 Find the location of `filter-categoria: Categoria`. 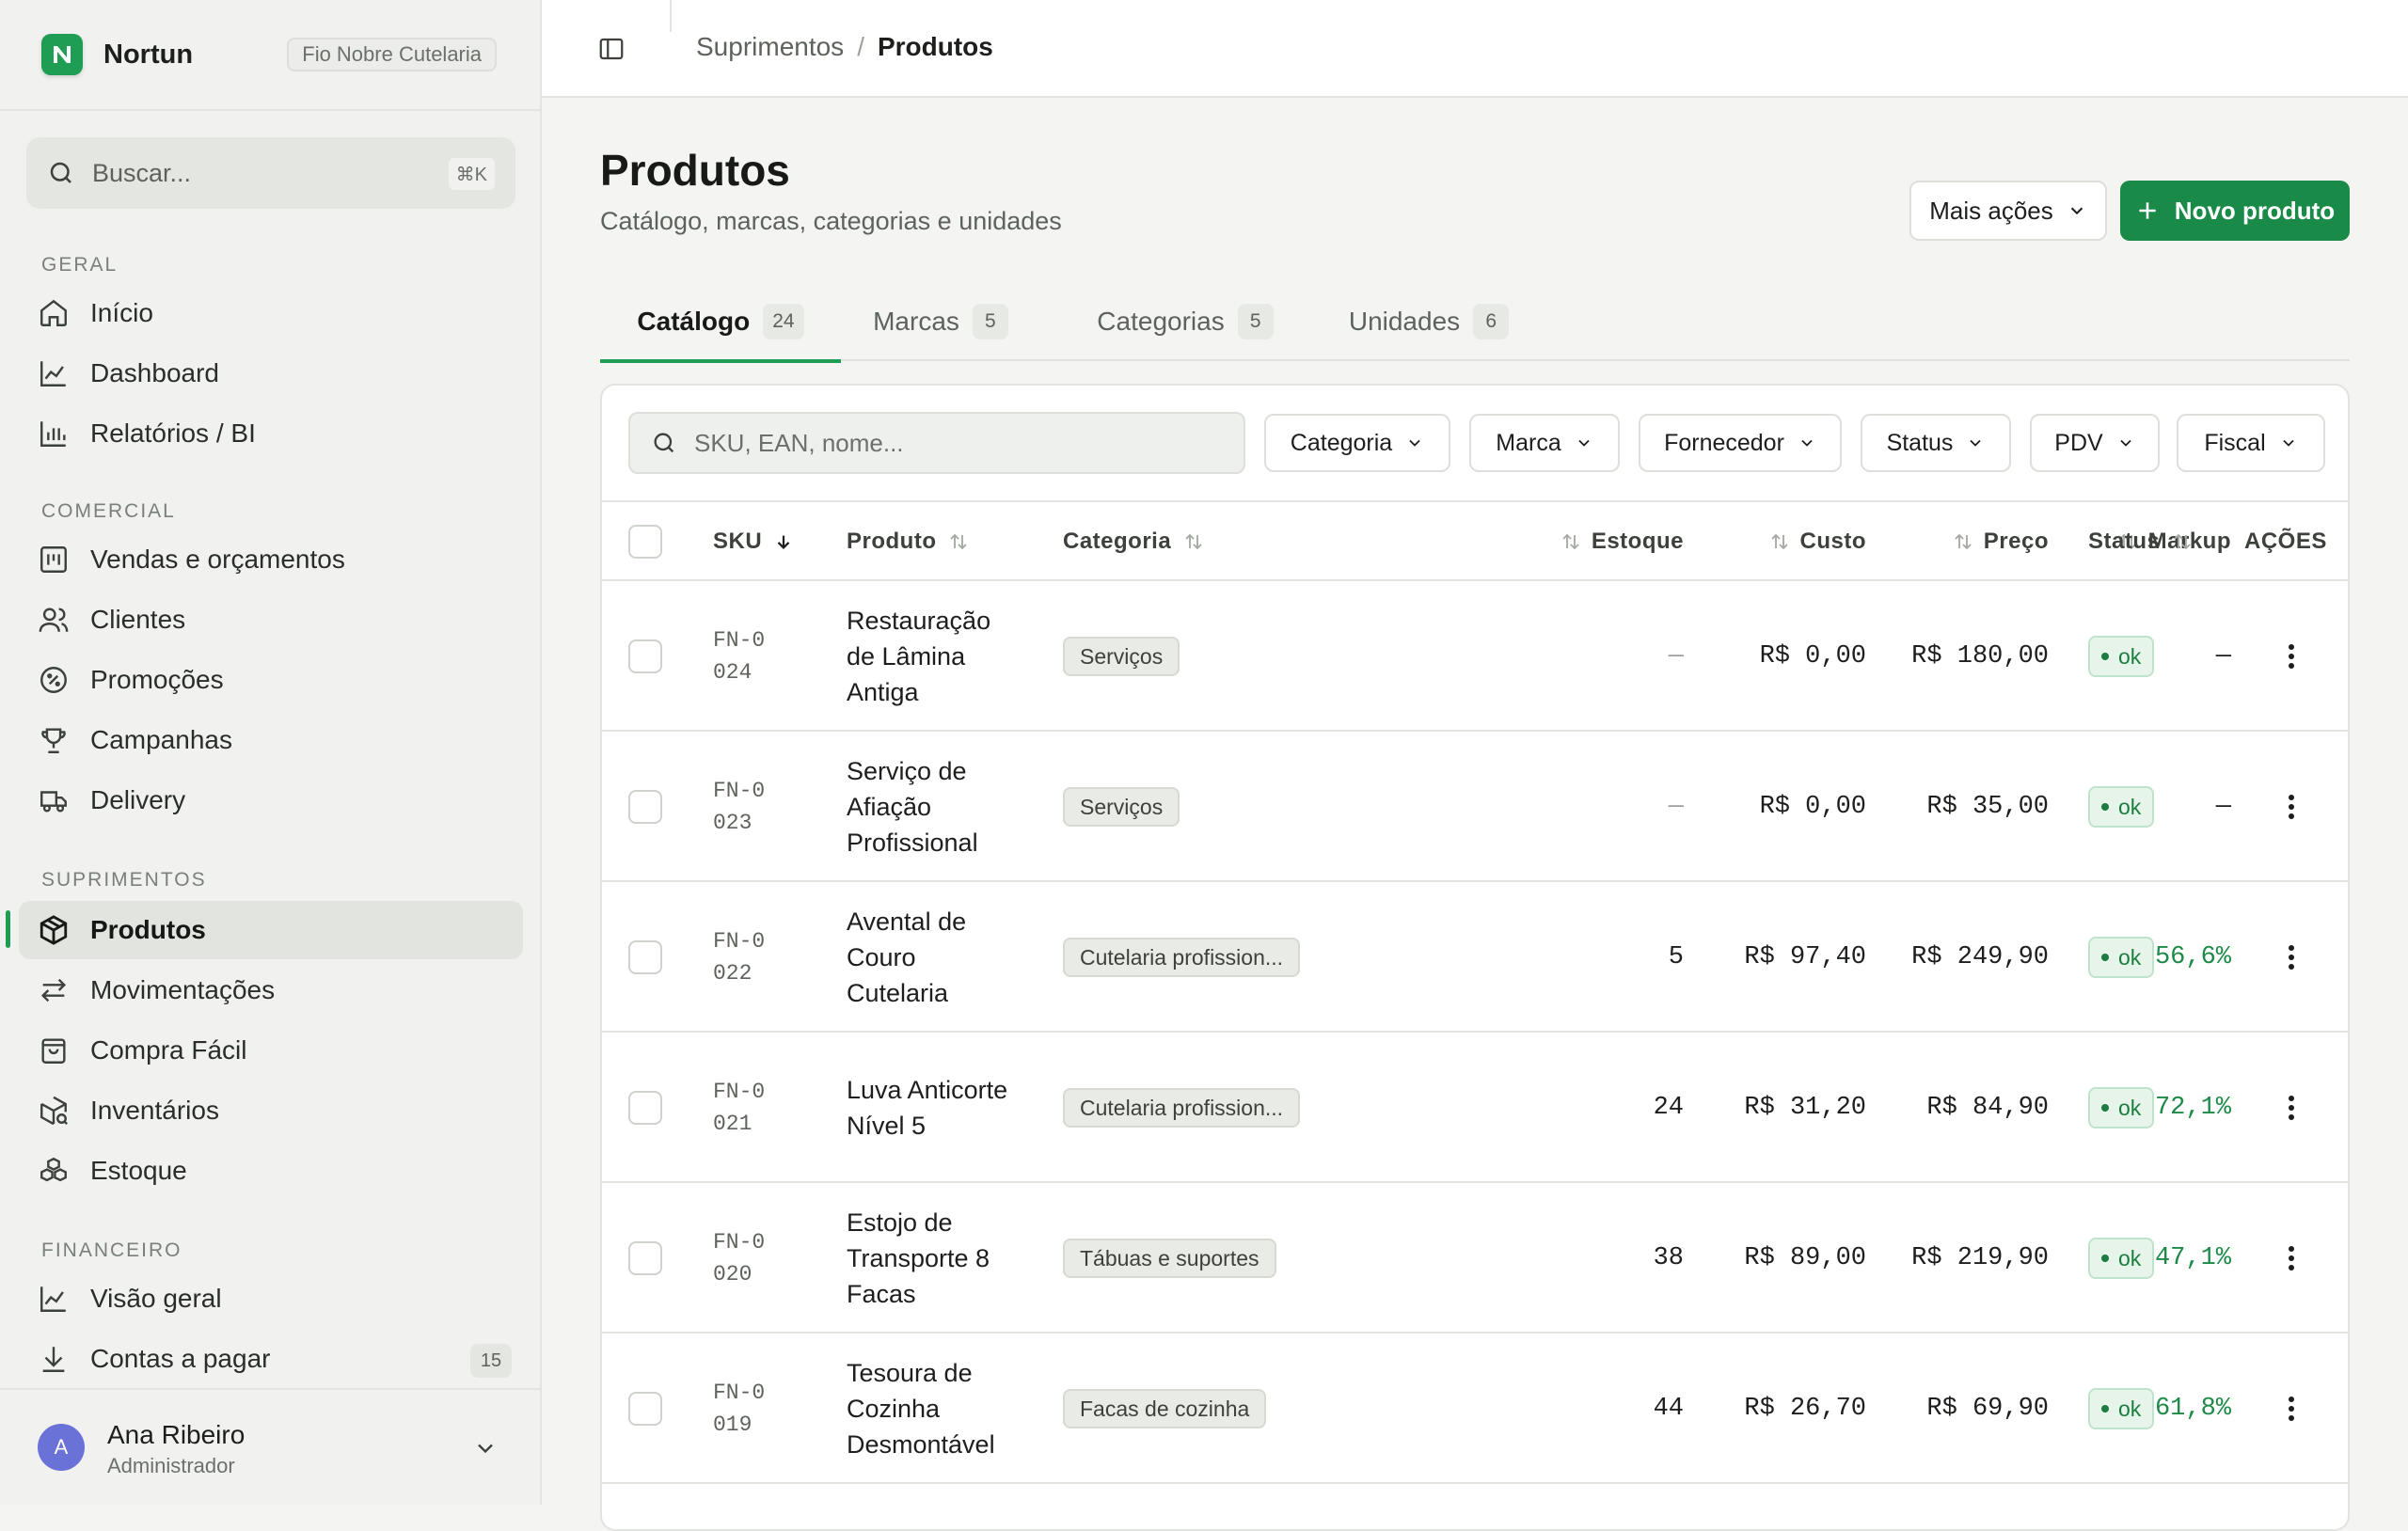

filter-categoria: Categoria is located at coordinates (1357, 443).